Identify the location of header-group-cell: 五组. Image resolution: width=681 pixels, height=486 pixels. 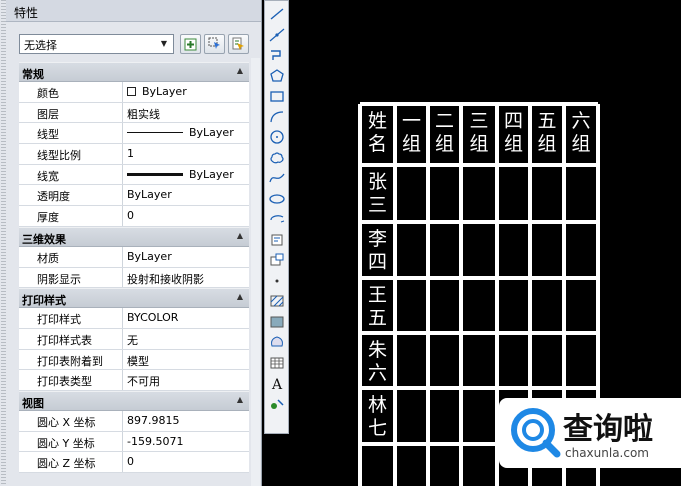
(547, 132).